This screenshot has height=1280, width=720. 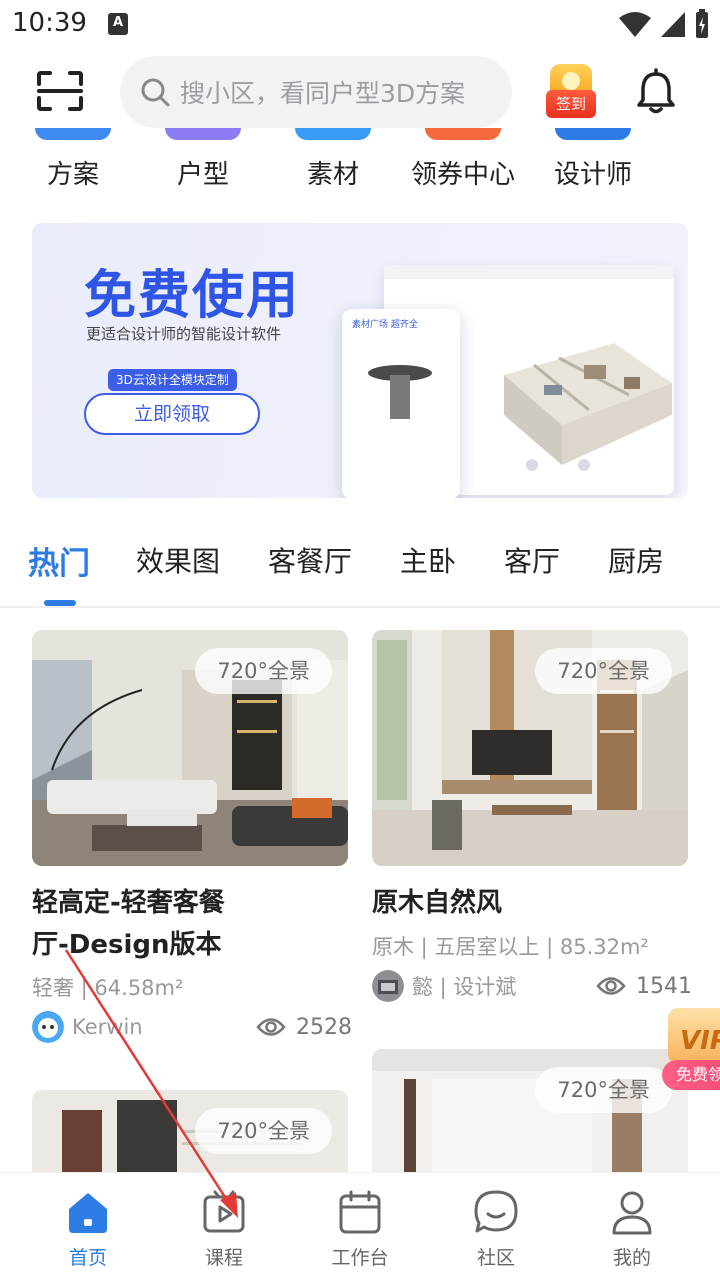 I want to click on coupon-icon, so click(x=463, y=134).